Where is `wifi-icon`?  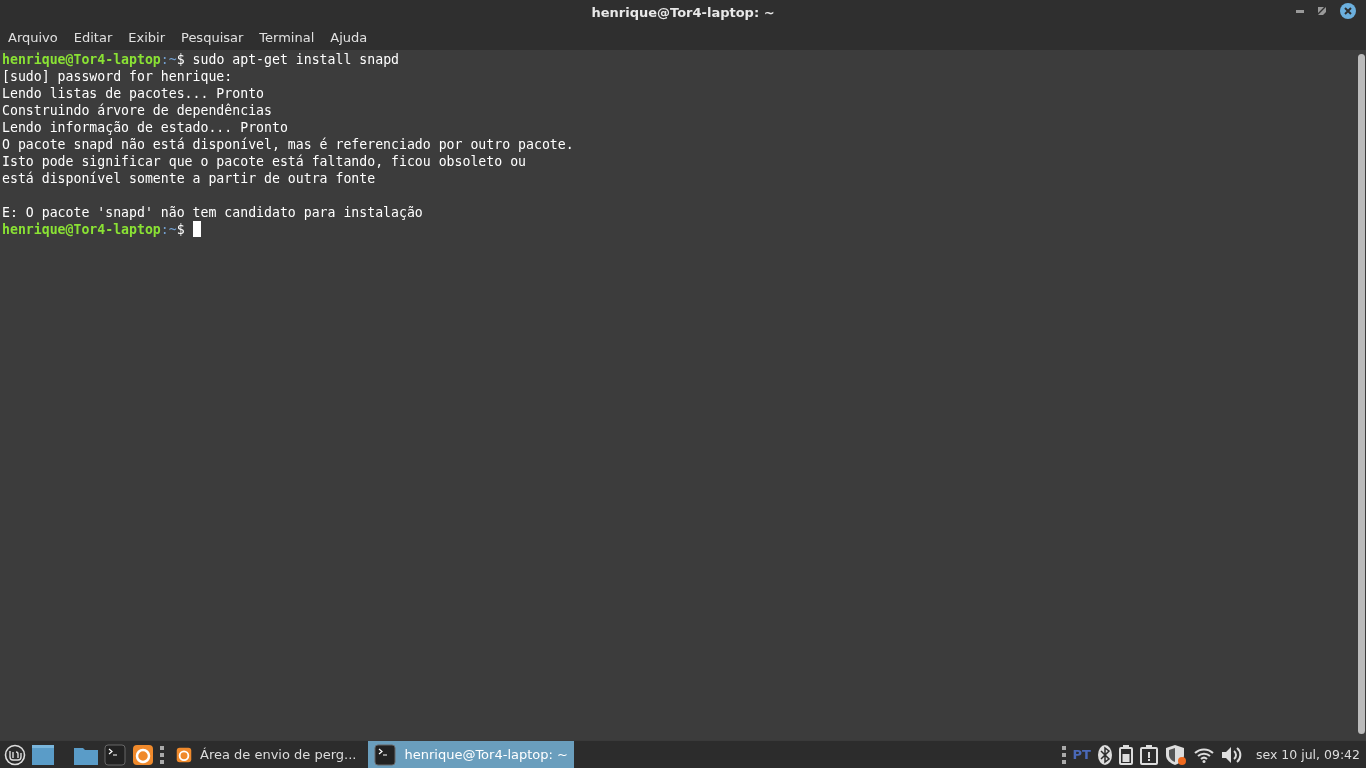
wifi-icon is located at coordinates (1203, 754).